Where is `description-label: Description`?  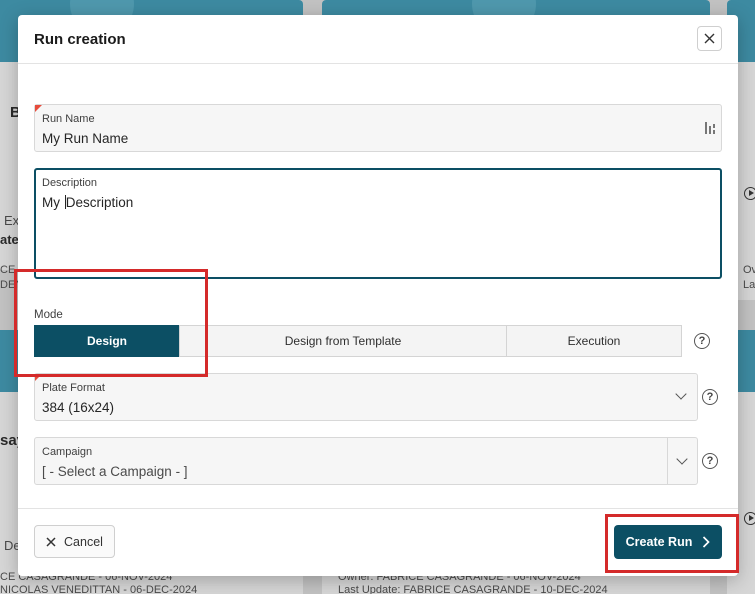
description-label: Description is located at coordinates (70, 183).